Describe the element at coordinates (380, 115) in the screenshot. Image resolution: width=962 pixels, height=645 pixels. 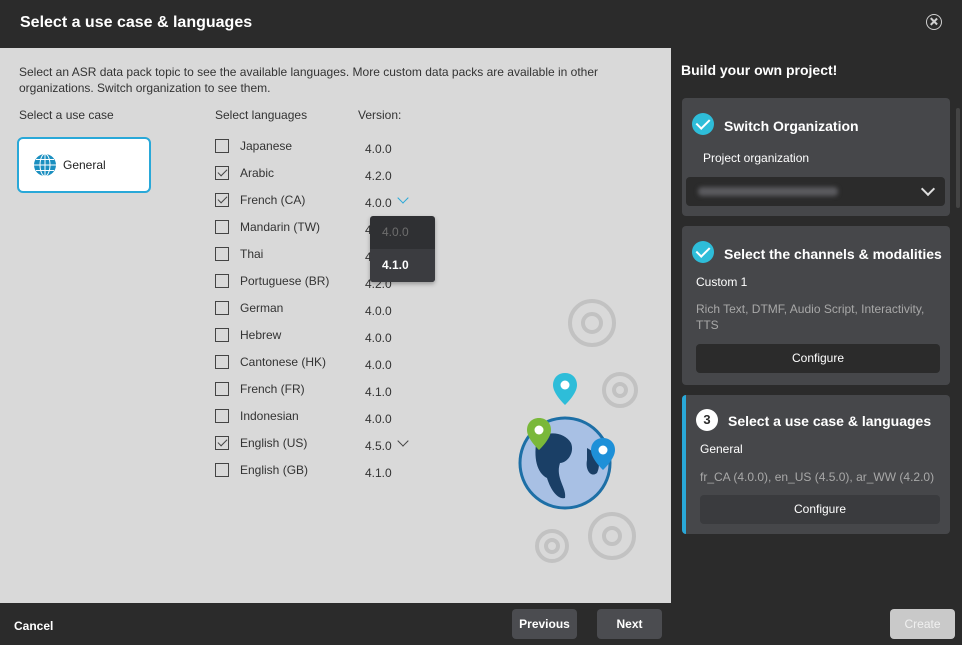
I see `version-header: Version:` at that location.